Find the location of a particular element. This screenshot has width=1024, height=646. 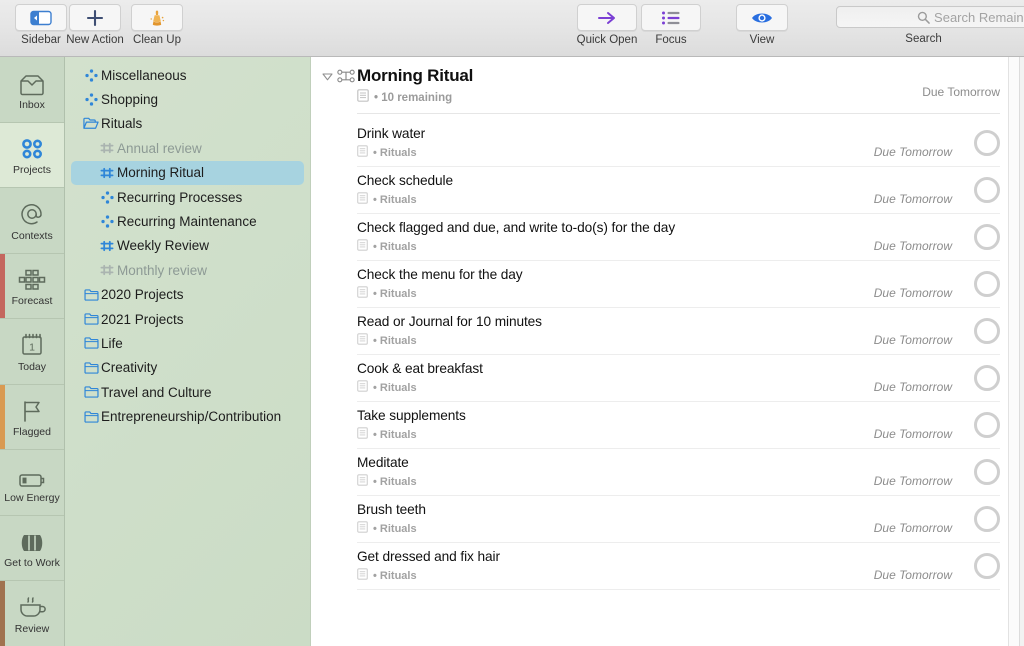

outline-label: 2020 Projects is located at coordinates (142, 295).